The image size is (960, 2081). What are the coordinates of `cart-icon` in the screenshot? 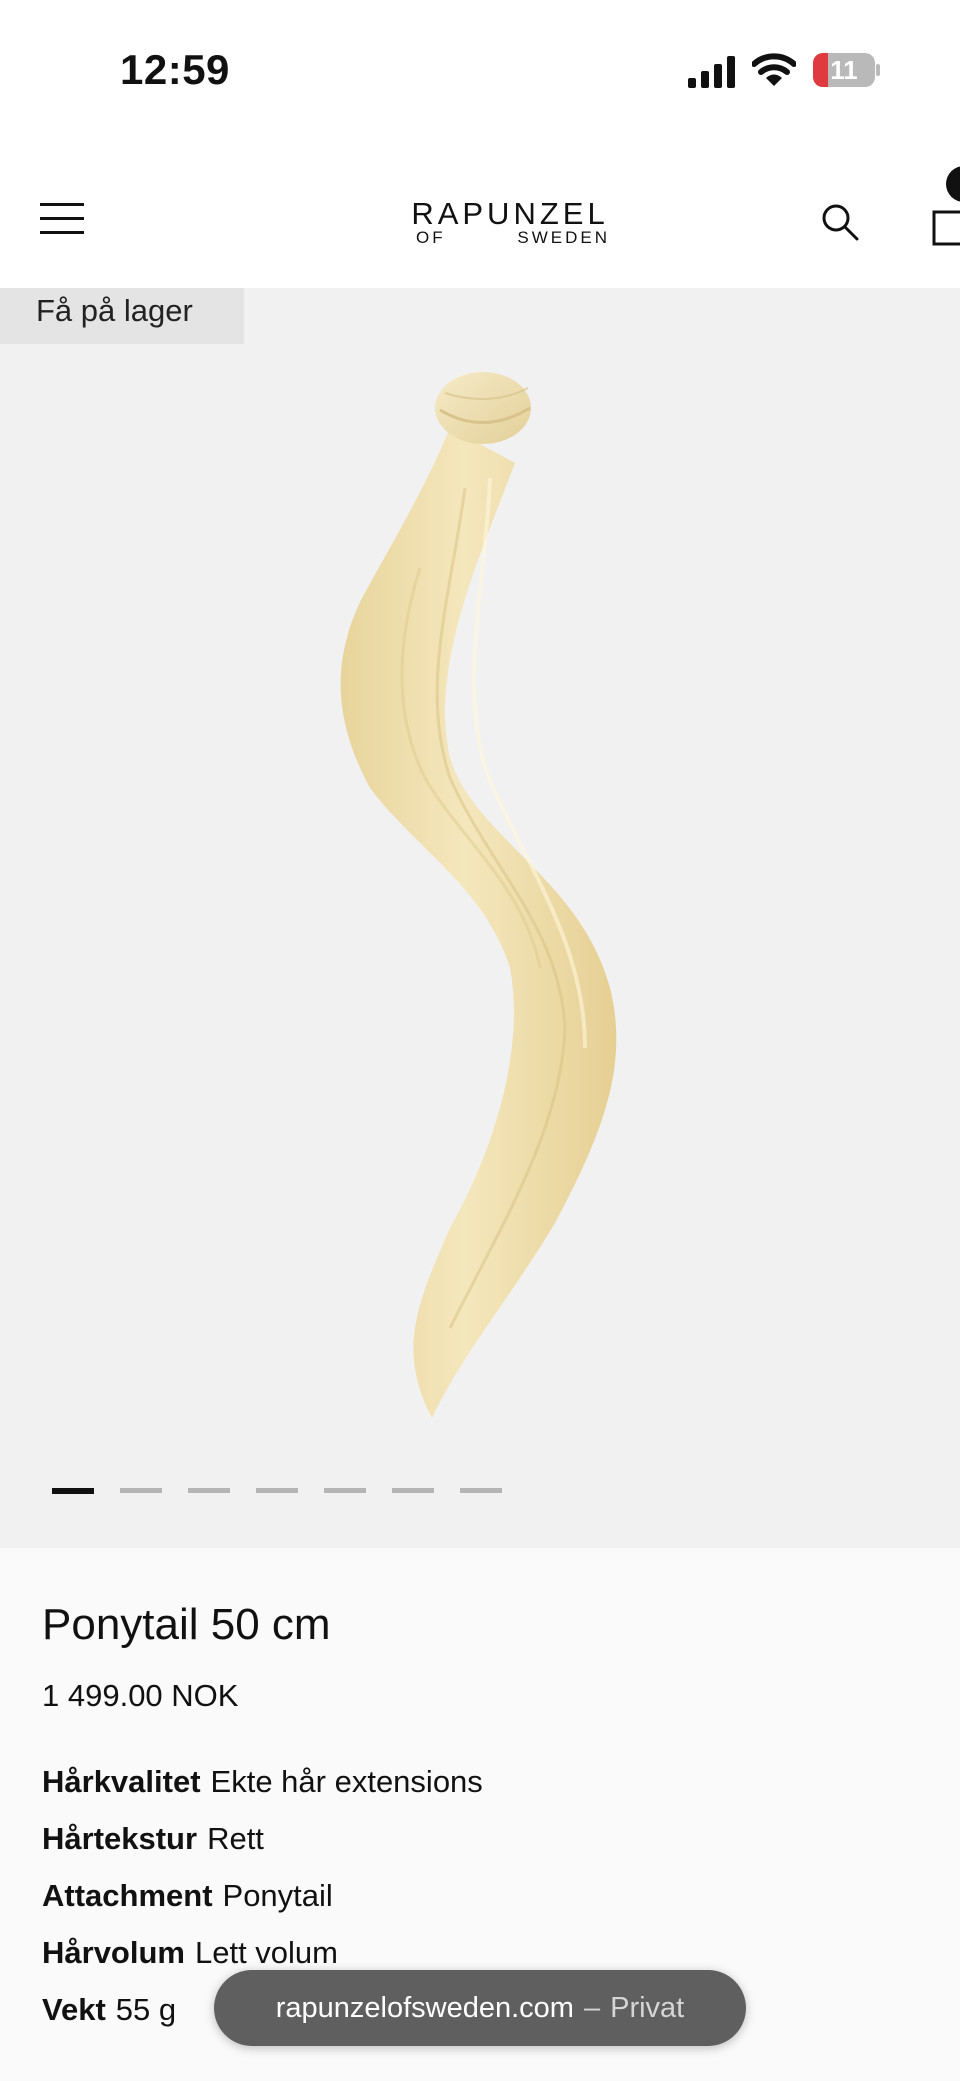 It's located at (946, 223).